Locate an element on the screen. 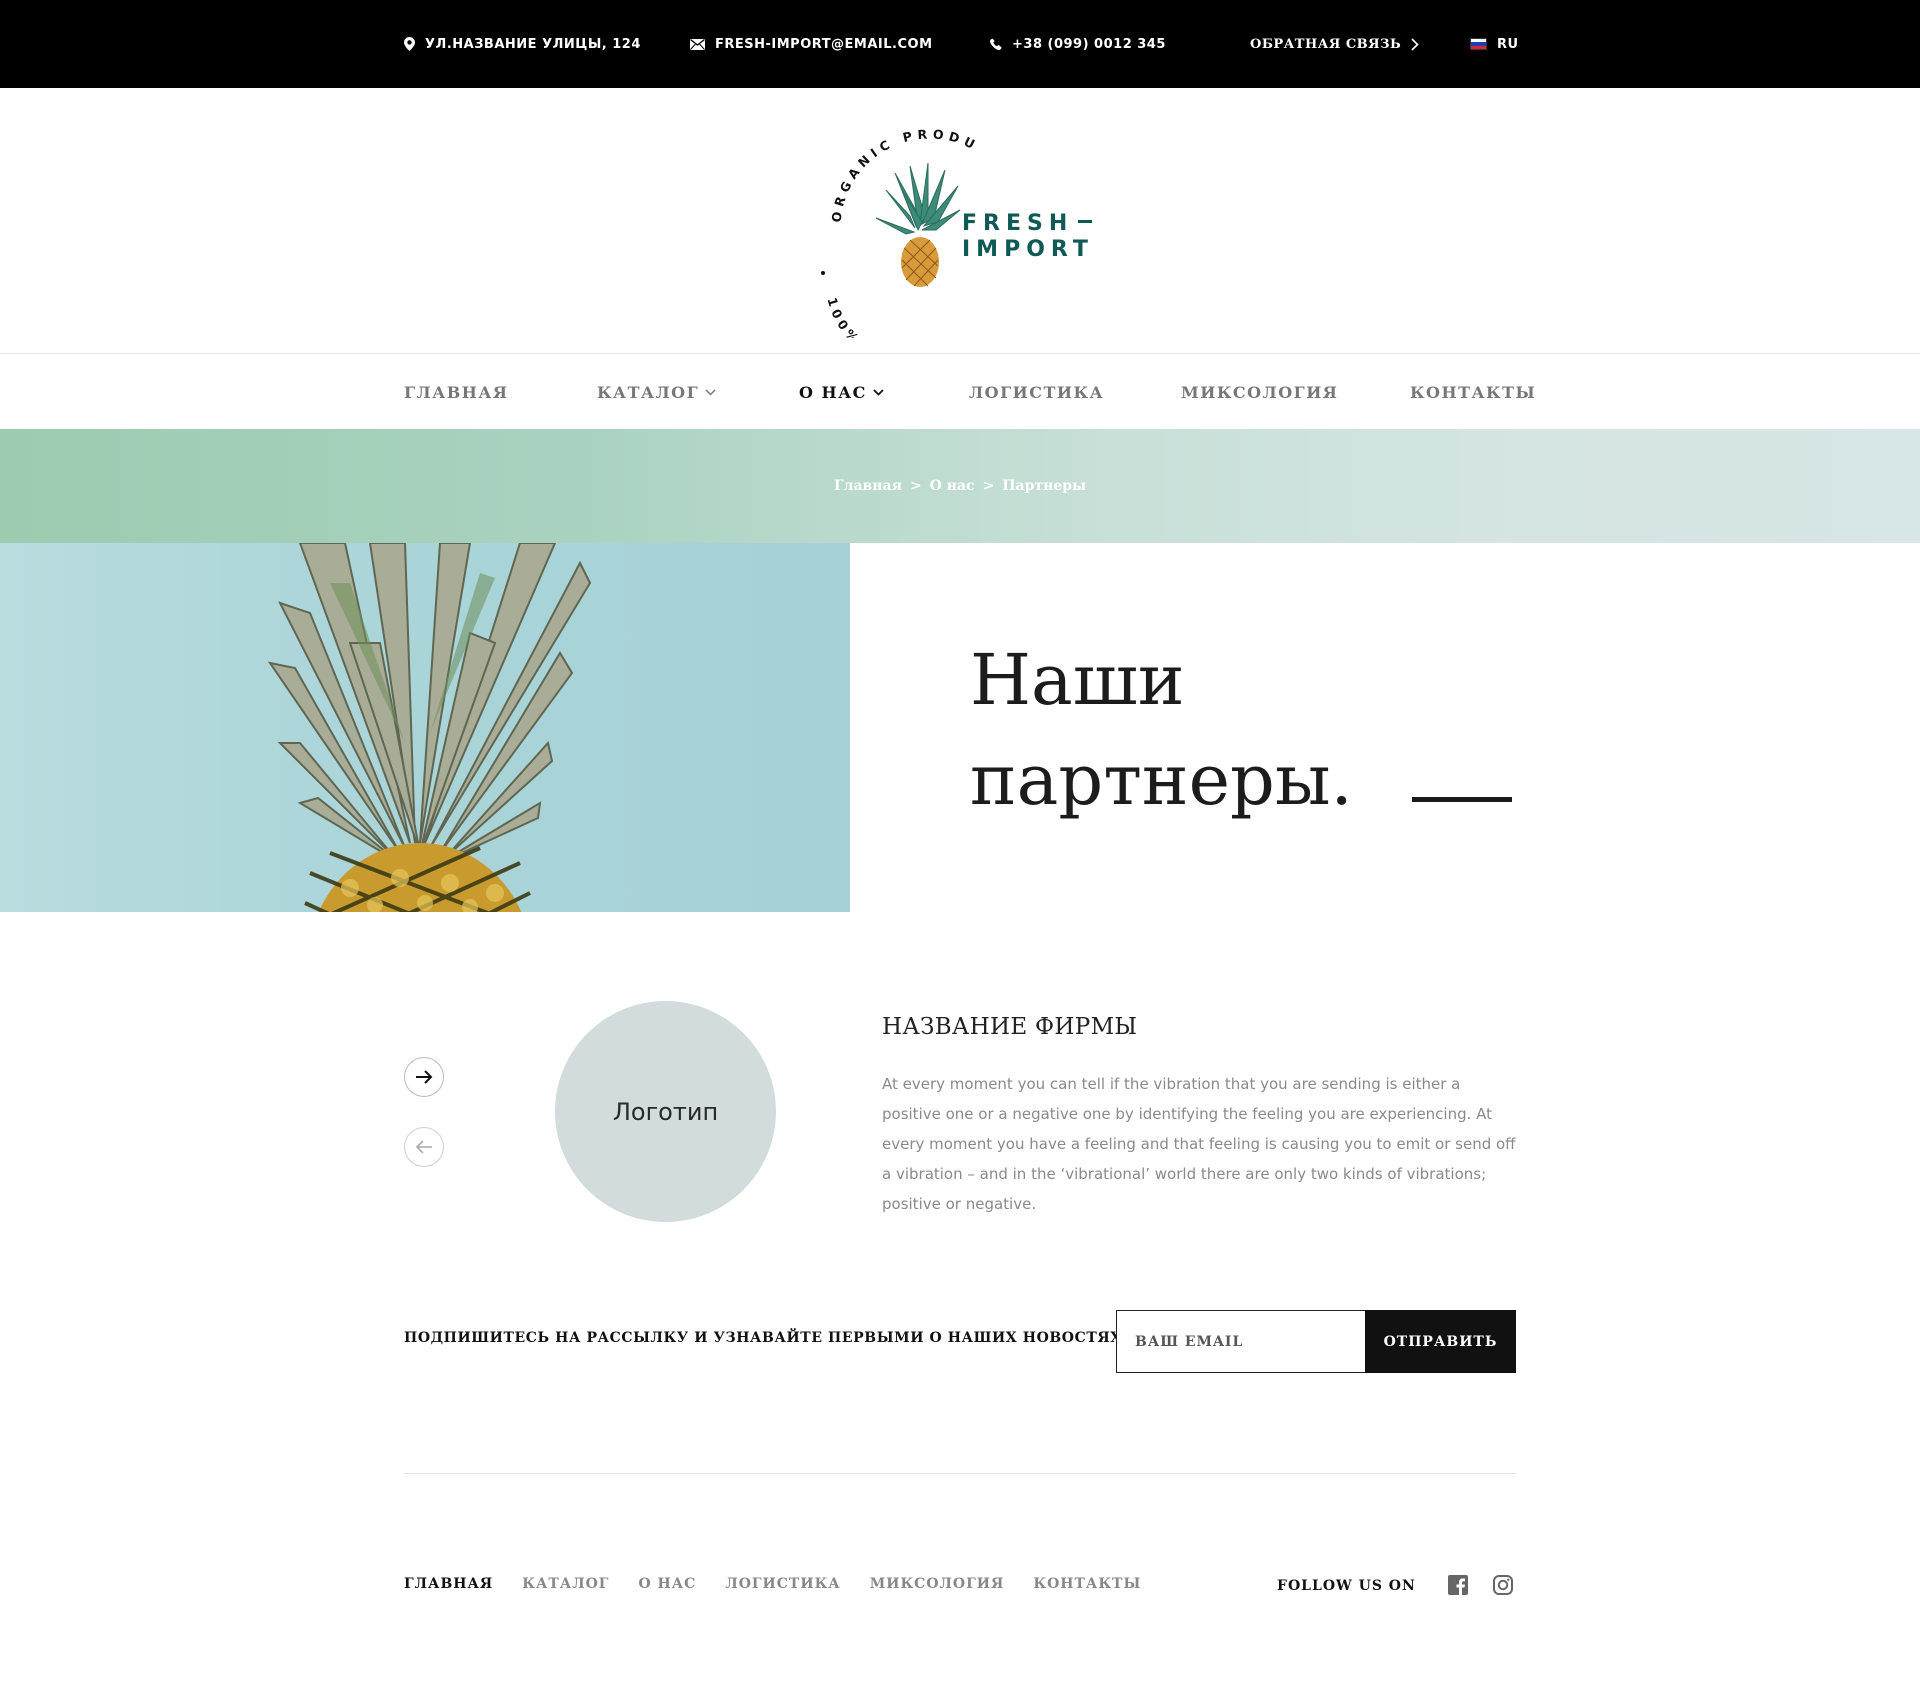 This screenshot has width=1920, height=1698. email-field is located at coordinates (1241, 1341).